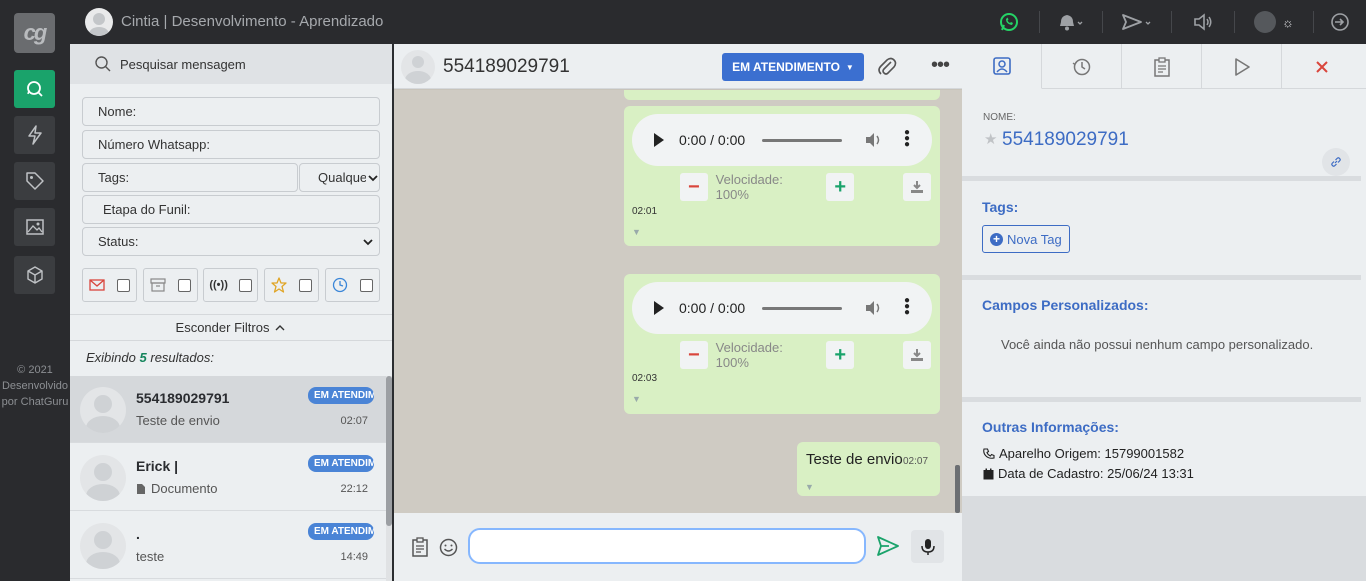  What do you see at coordinates (1071, 22) in the screenshot?
I see `notifications-bell-icon` at bounding box center [1071, 22].